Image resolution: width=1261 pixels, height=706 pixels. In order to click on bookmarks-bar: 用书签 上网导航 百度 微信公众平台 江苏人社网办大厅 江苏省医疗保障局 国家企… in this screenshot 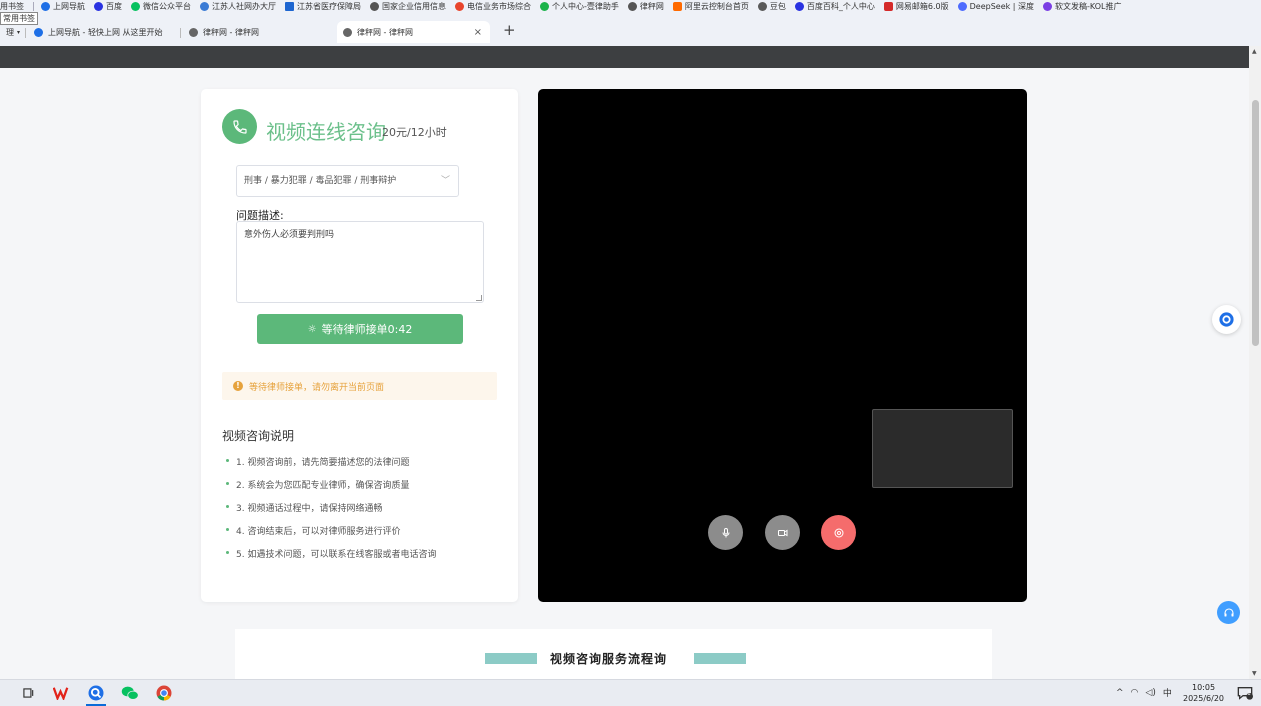, I will do `click(630, 6)`.